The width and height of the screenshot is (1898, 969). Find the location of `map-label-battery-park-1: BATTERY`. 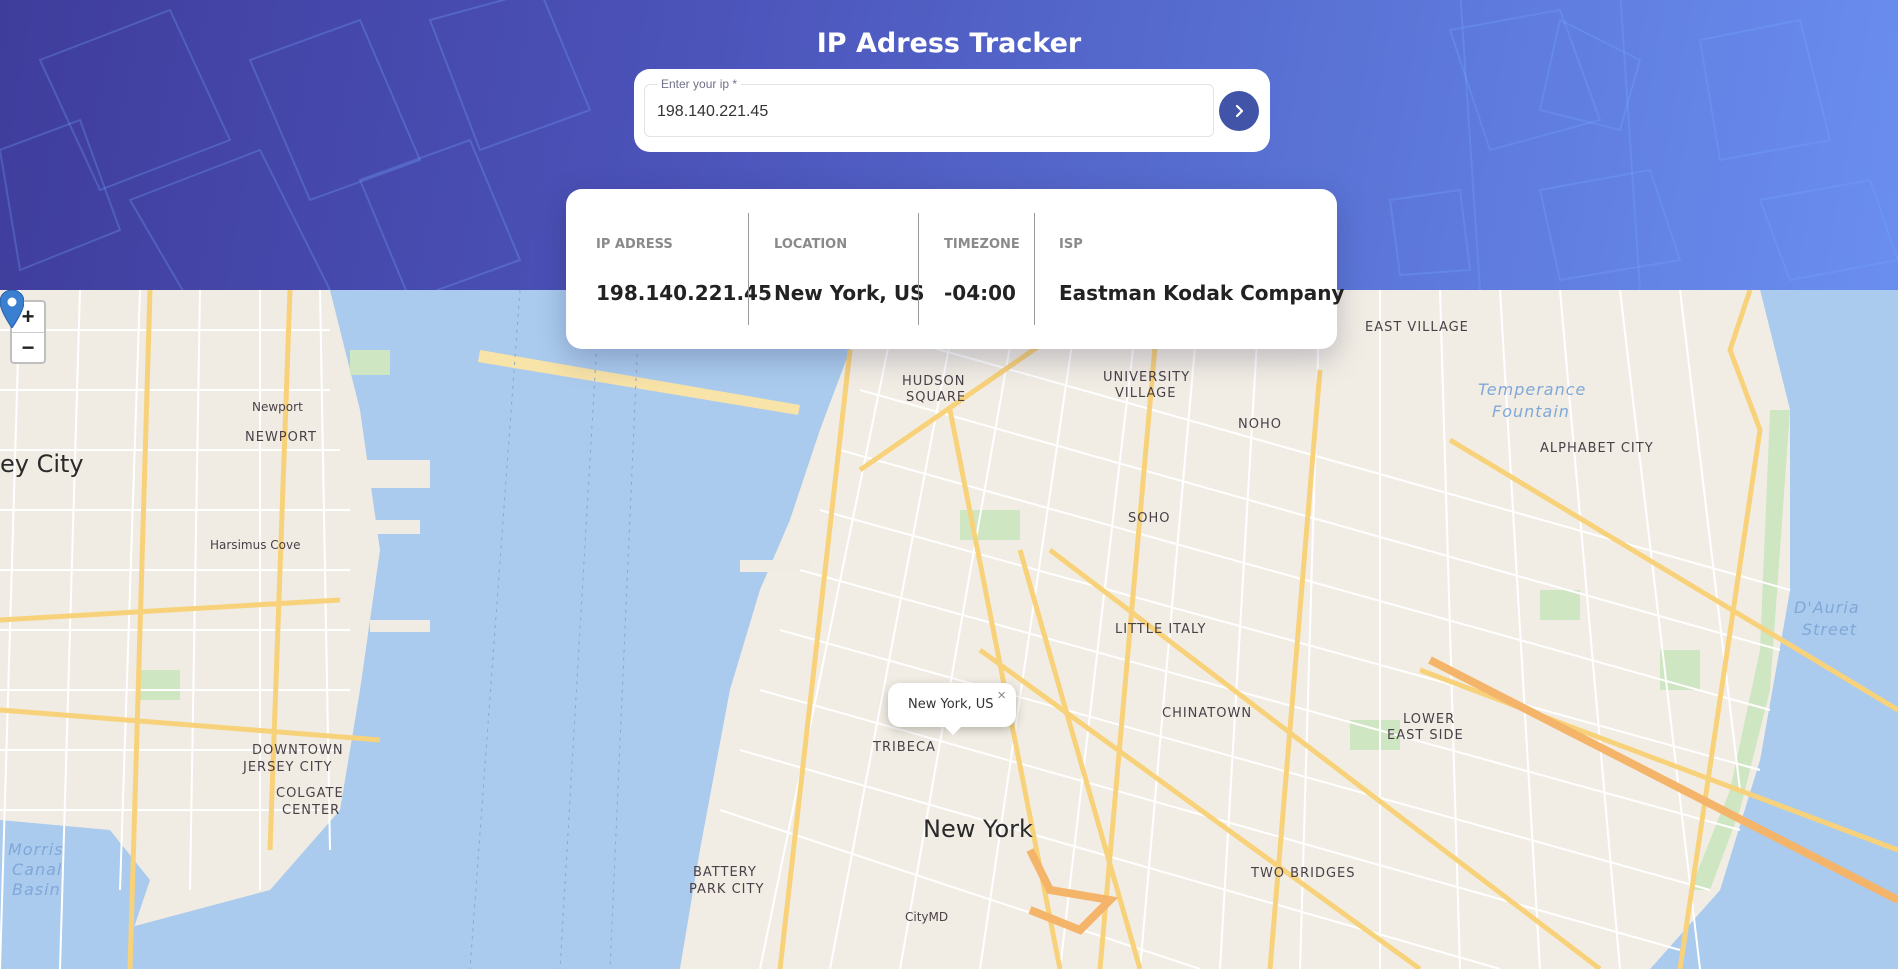

map-label-battery-park-1: BATTERY is located at coordinates (725, 872).